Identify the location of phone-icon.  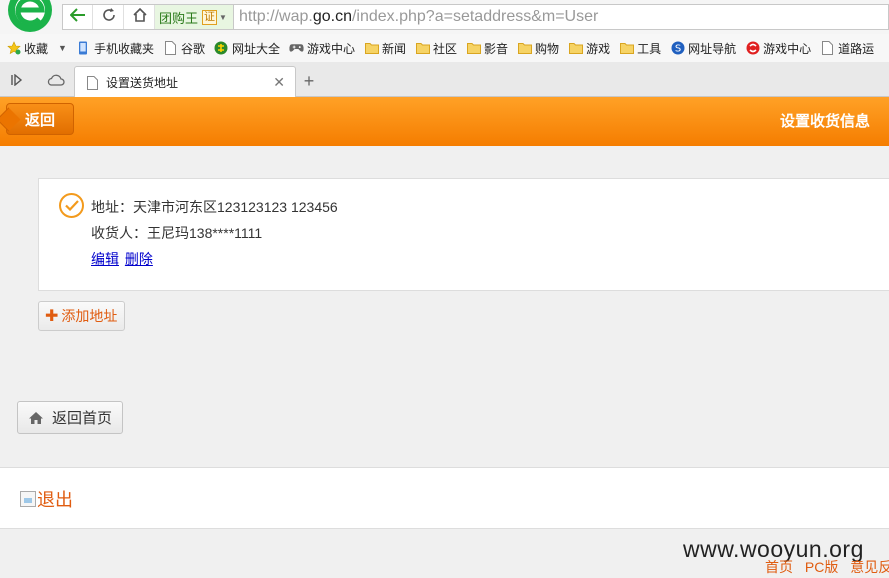
(83, 48).